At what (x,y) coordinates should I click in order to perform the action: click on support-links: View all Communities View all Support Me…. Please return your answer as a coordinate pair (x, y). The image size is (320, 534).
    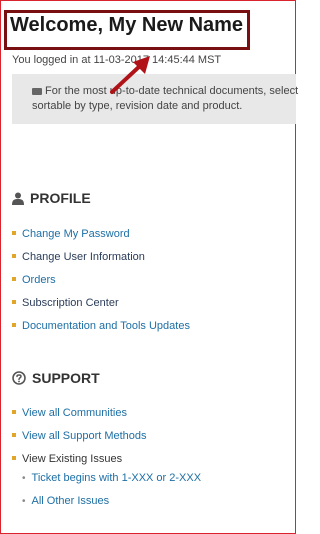
    Looking at the image, I should click on (79, 435).